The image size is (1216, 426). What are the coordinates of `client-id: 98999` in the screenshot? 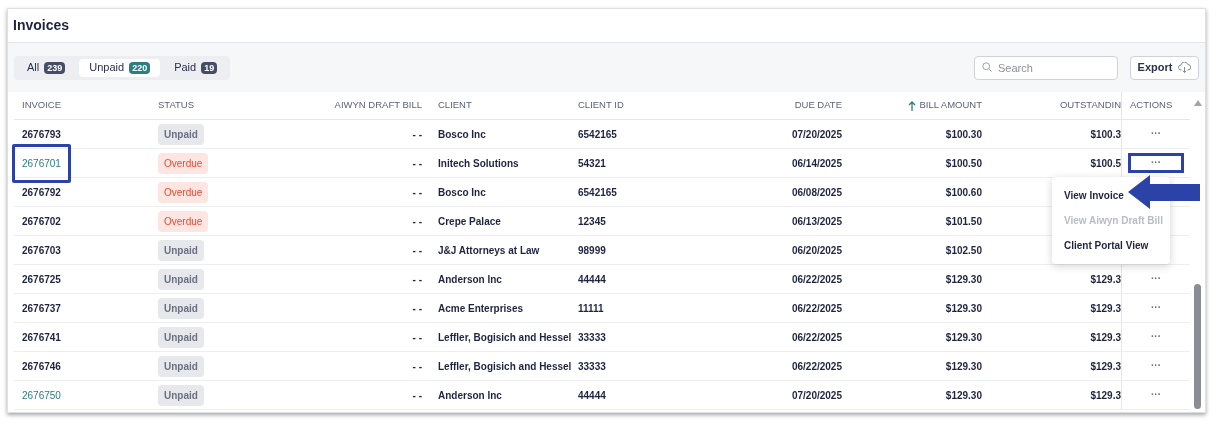 It's located at (592, 250).